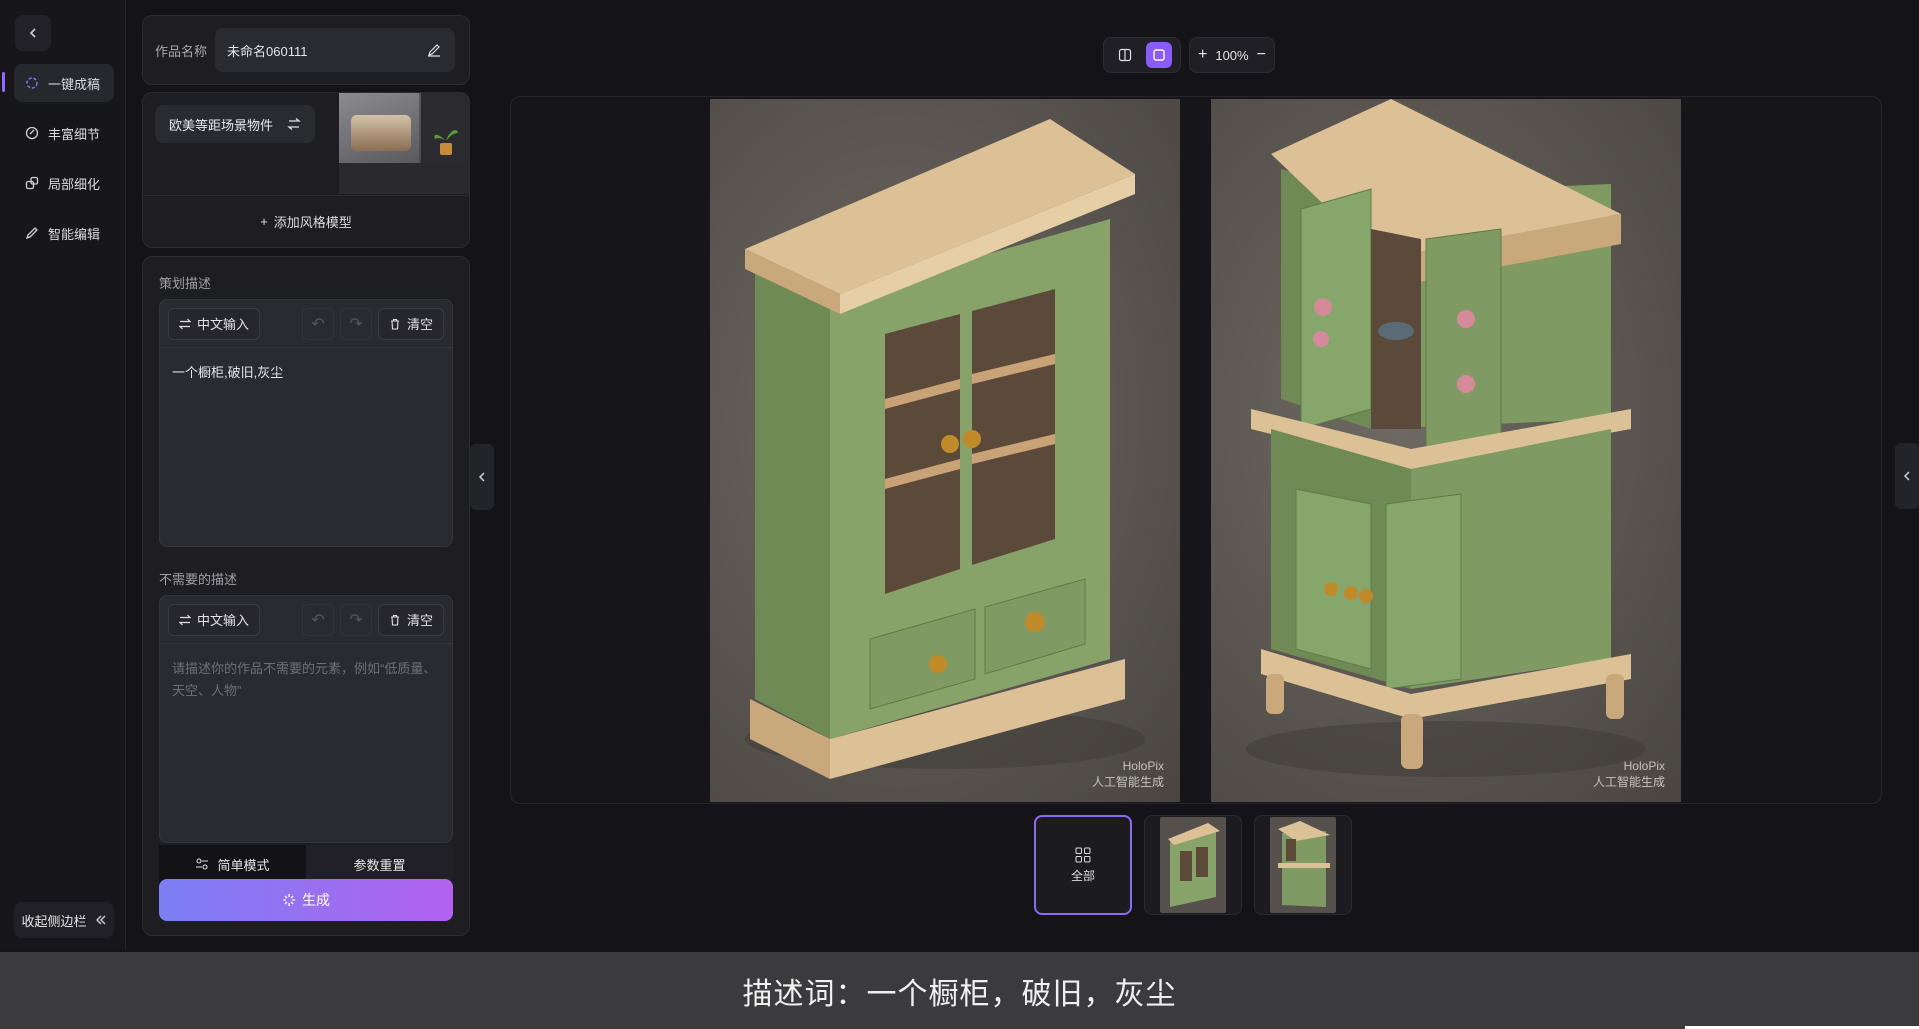 The width and height of the screenshot is (1919, 1029). I want to click on thumbnail-strip: 全部, so click(1193, 865).